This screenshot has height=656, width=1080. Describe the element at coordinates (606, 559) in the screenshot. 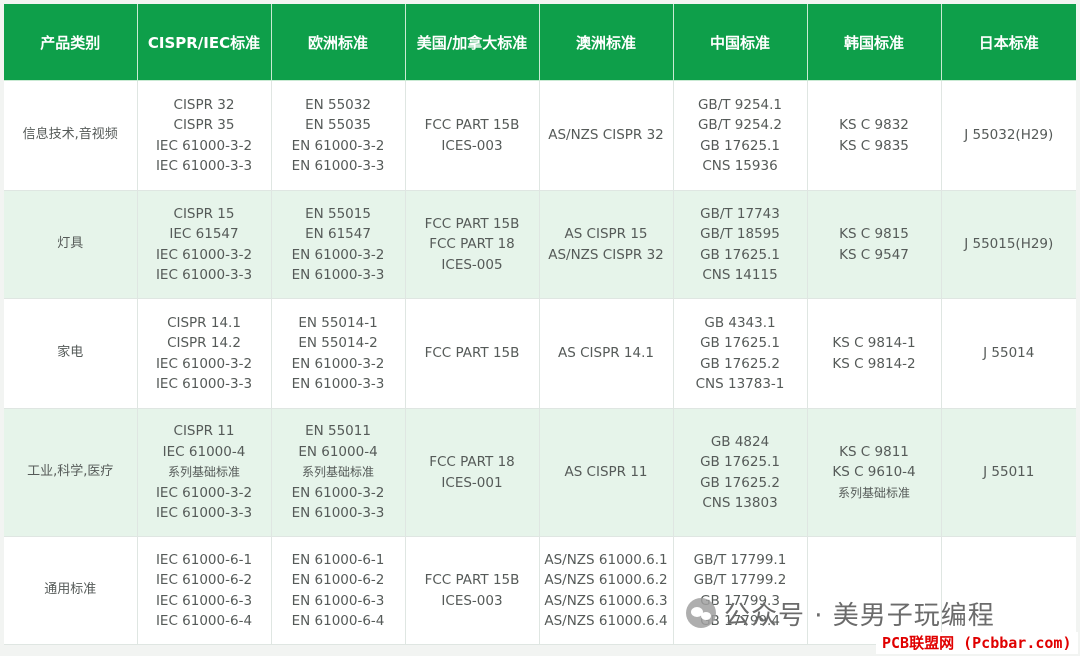

I see `standard-code: AS/NZS 61000.6.1` at that location.